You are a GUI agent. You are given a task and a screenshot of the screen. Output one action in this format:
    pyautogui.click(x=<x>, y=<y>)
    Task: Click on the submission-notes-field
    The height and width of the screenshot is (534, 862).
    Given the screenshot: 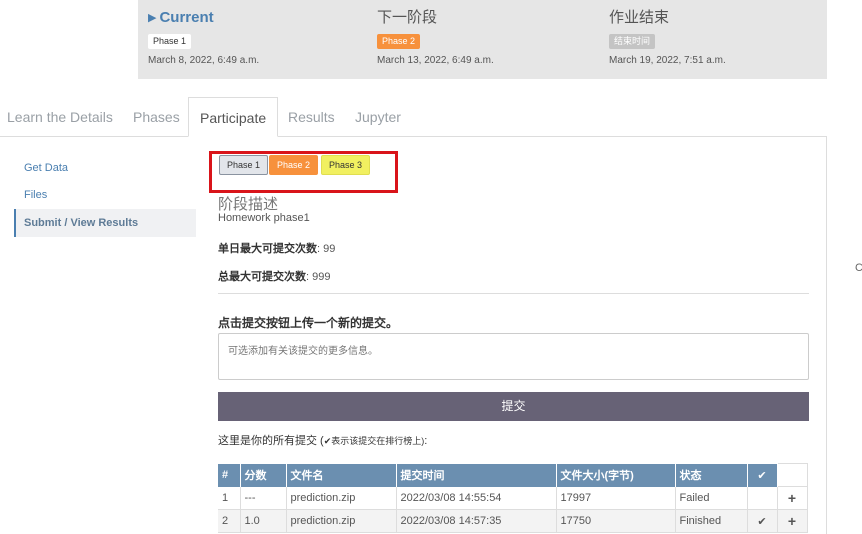 What is the action you would take?
    pyautogui.click(x=513, y=356)
    